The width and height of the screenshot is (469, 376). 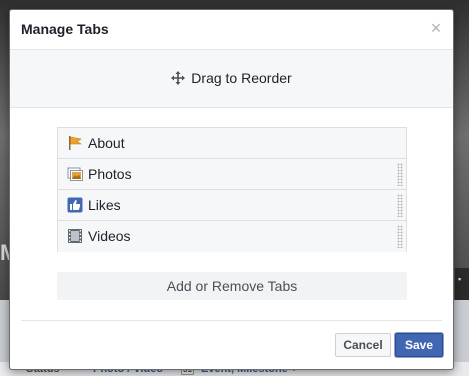 I want to click on tab-label: Videos, so click(x=109, y=236).